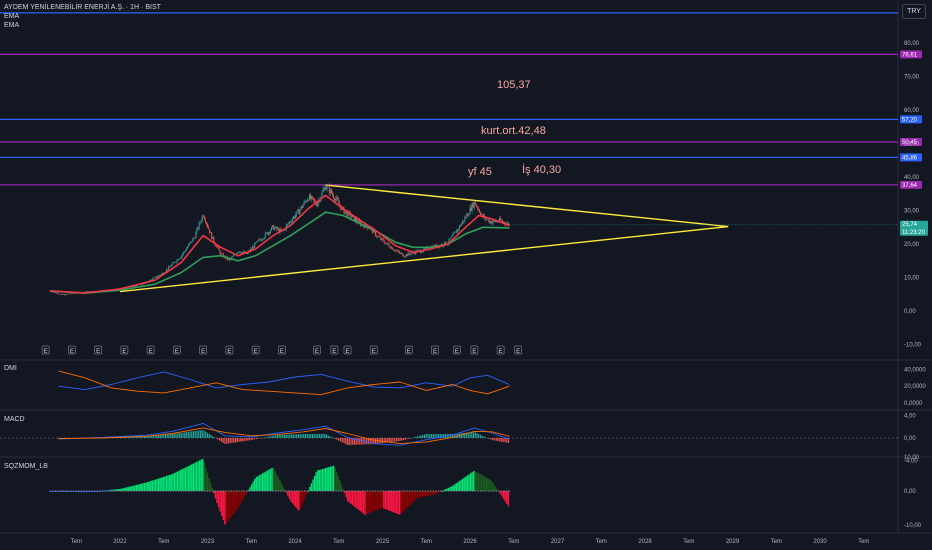  I want to click on price-axis-tick: -10,00, so click(913, 346).